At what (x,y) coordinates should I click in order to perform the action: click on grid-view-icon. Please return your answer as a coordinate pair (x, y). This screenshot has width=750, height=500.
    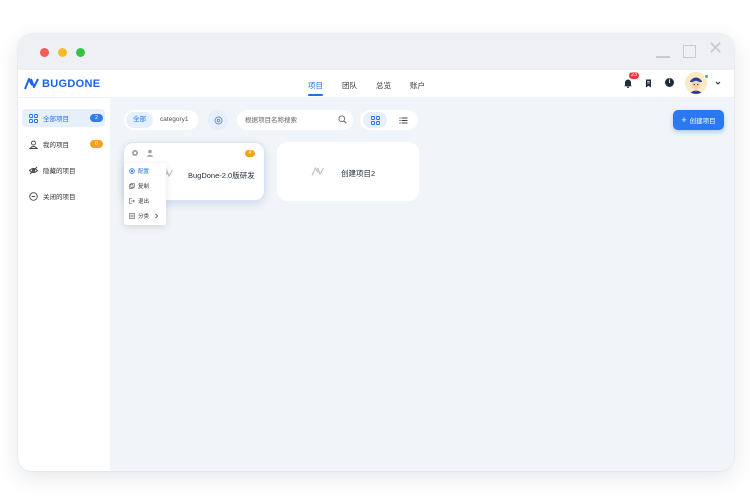
    Looking at the image, I should click on (375, 120).